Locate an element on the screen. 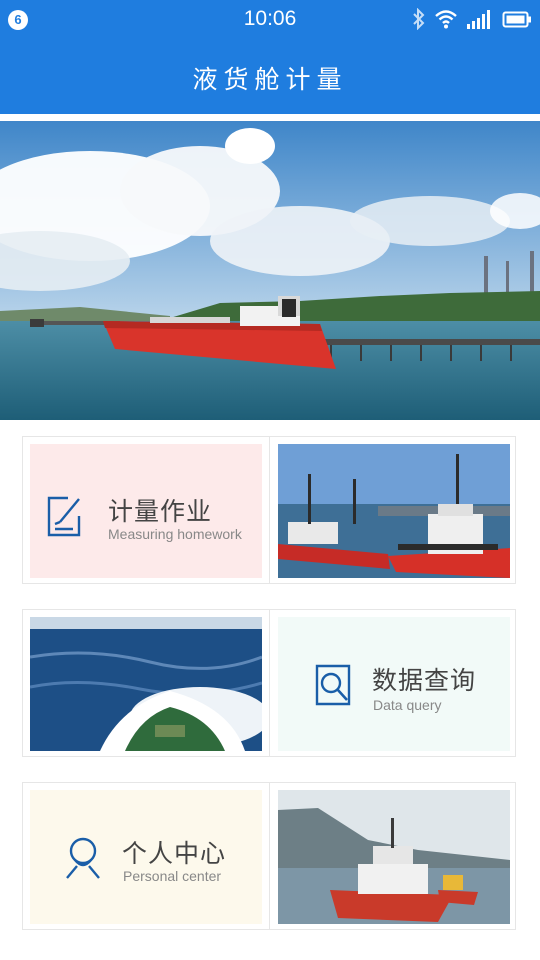 The height and width of the screenshot is (960, 540). search-icon is located at coordinates (333, 685).